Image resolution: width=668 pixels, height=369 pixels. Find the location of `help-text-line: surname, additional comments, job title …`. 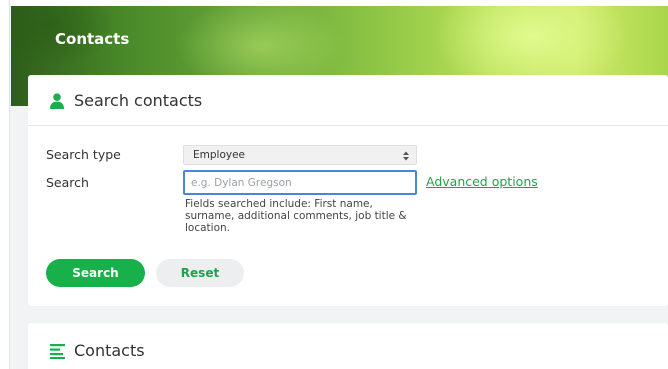

help-text-line: surname, additional comments, job title … is located at coordinates (296, 216).